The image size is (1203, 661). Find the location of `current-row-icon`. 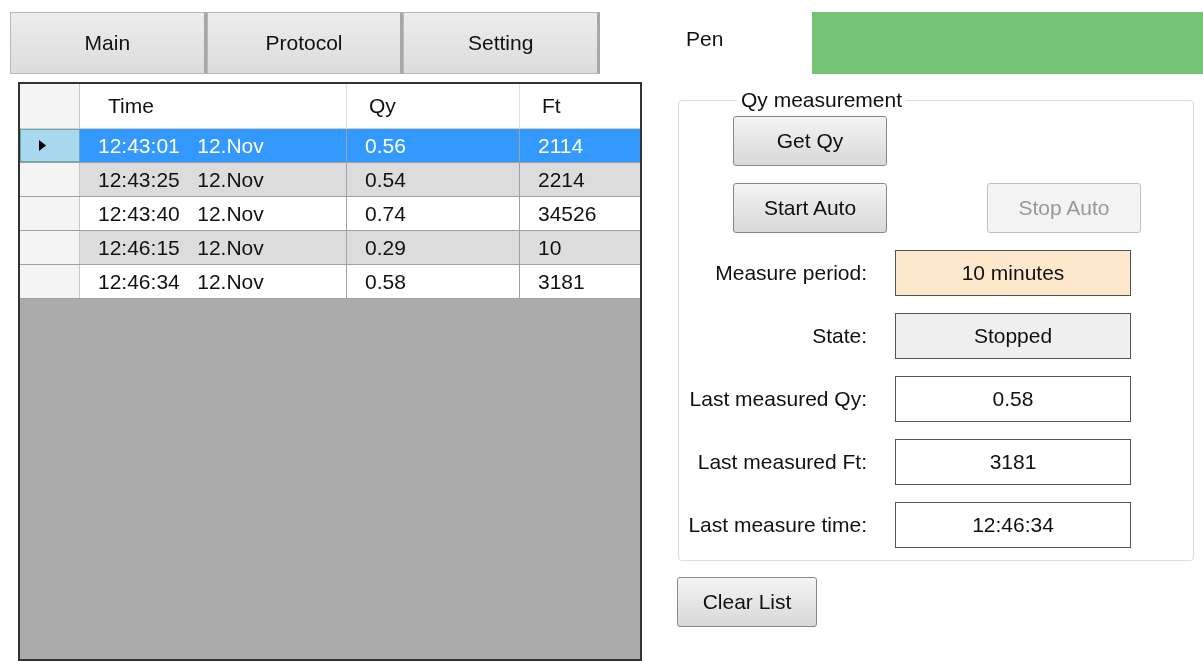

current-row-icon is located at coordinates (42, 145).